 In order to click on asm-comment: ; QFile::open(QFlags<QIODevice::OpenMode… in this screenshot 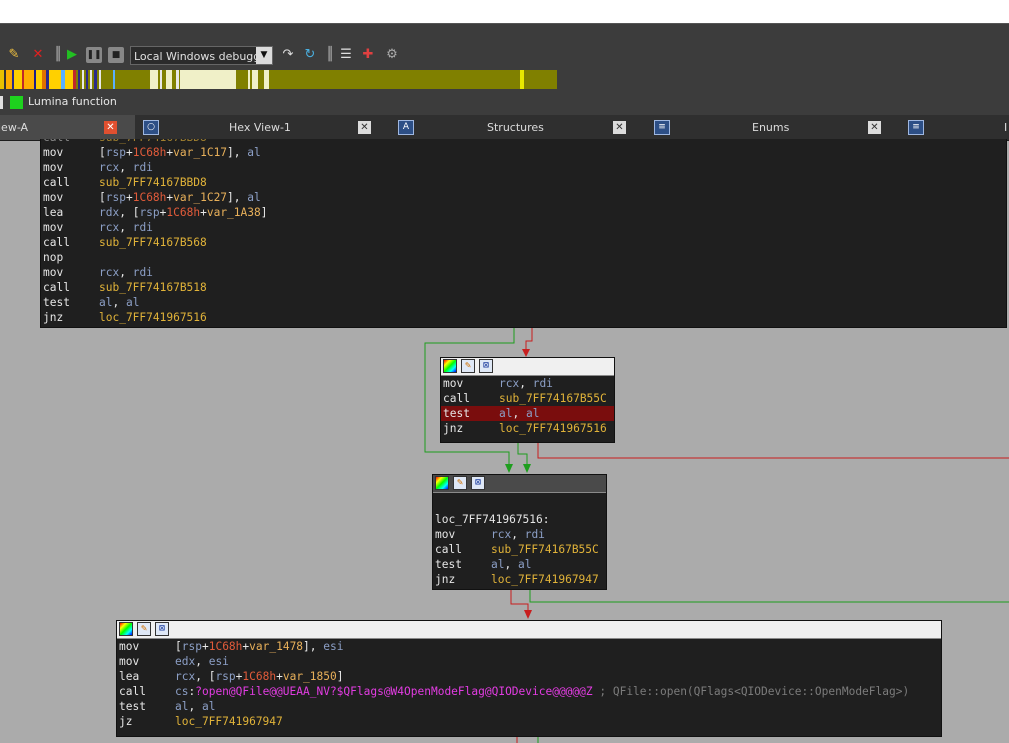, I will do `click(751, 691)`.